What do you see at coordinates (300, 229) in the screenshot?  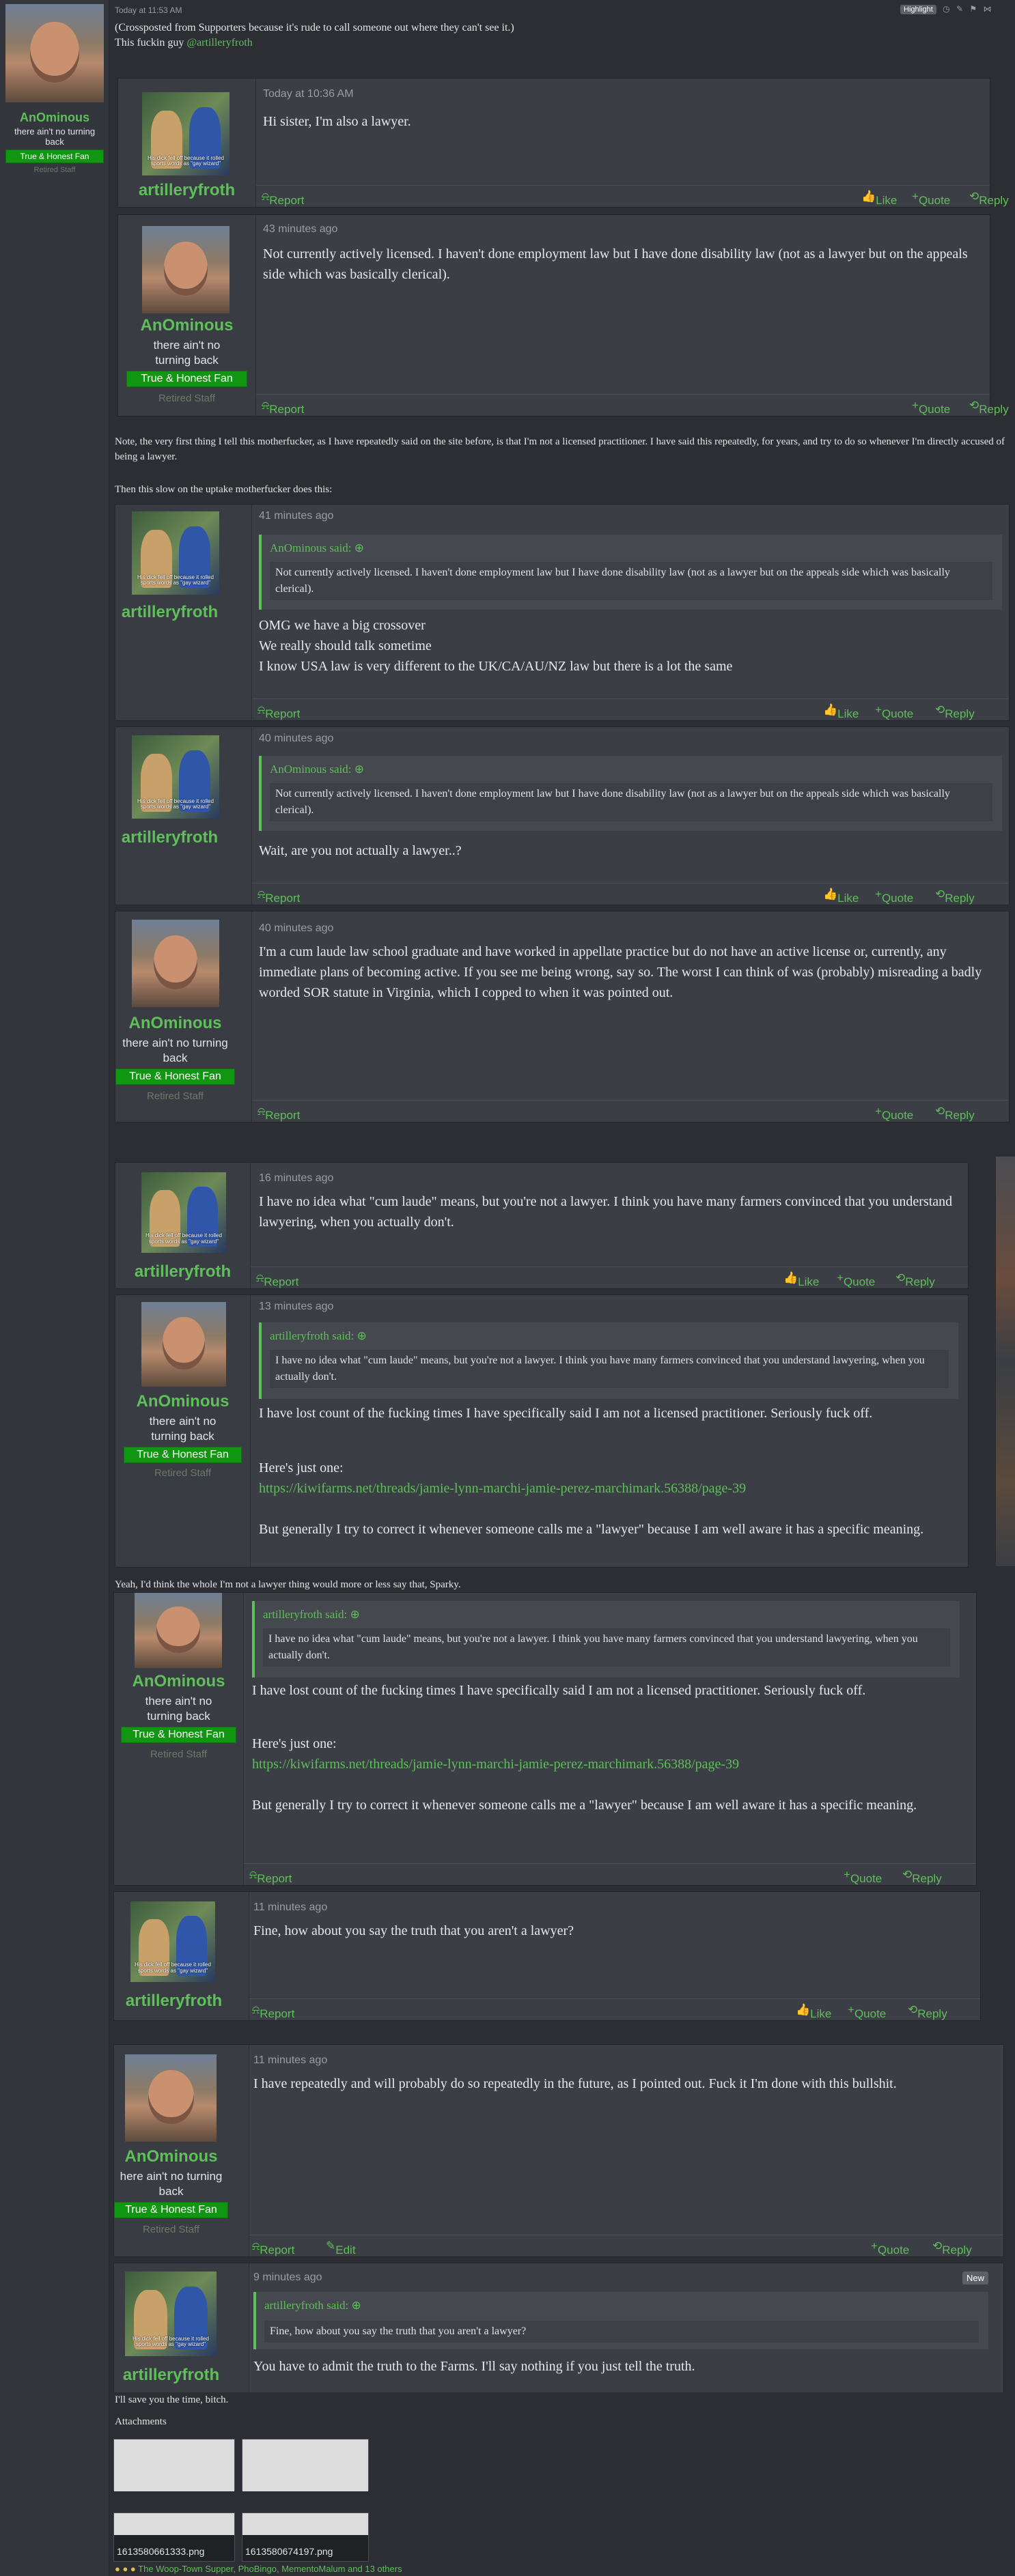 I see `post-date: 43 minutes ago` at bounding box center [300, 229].